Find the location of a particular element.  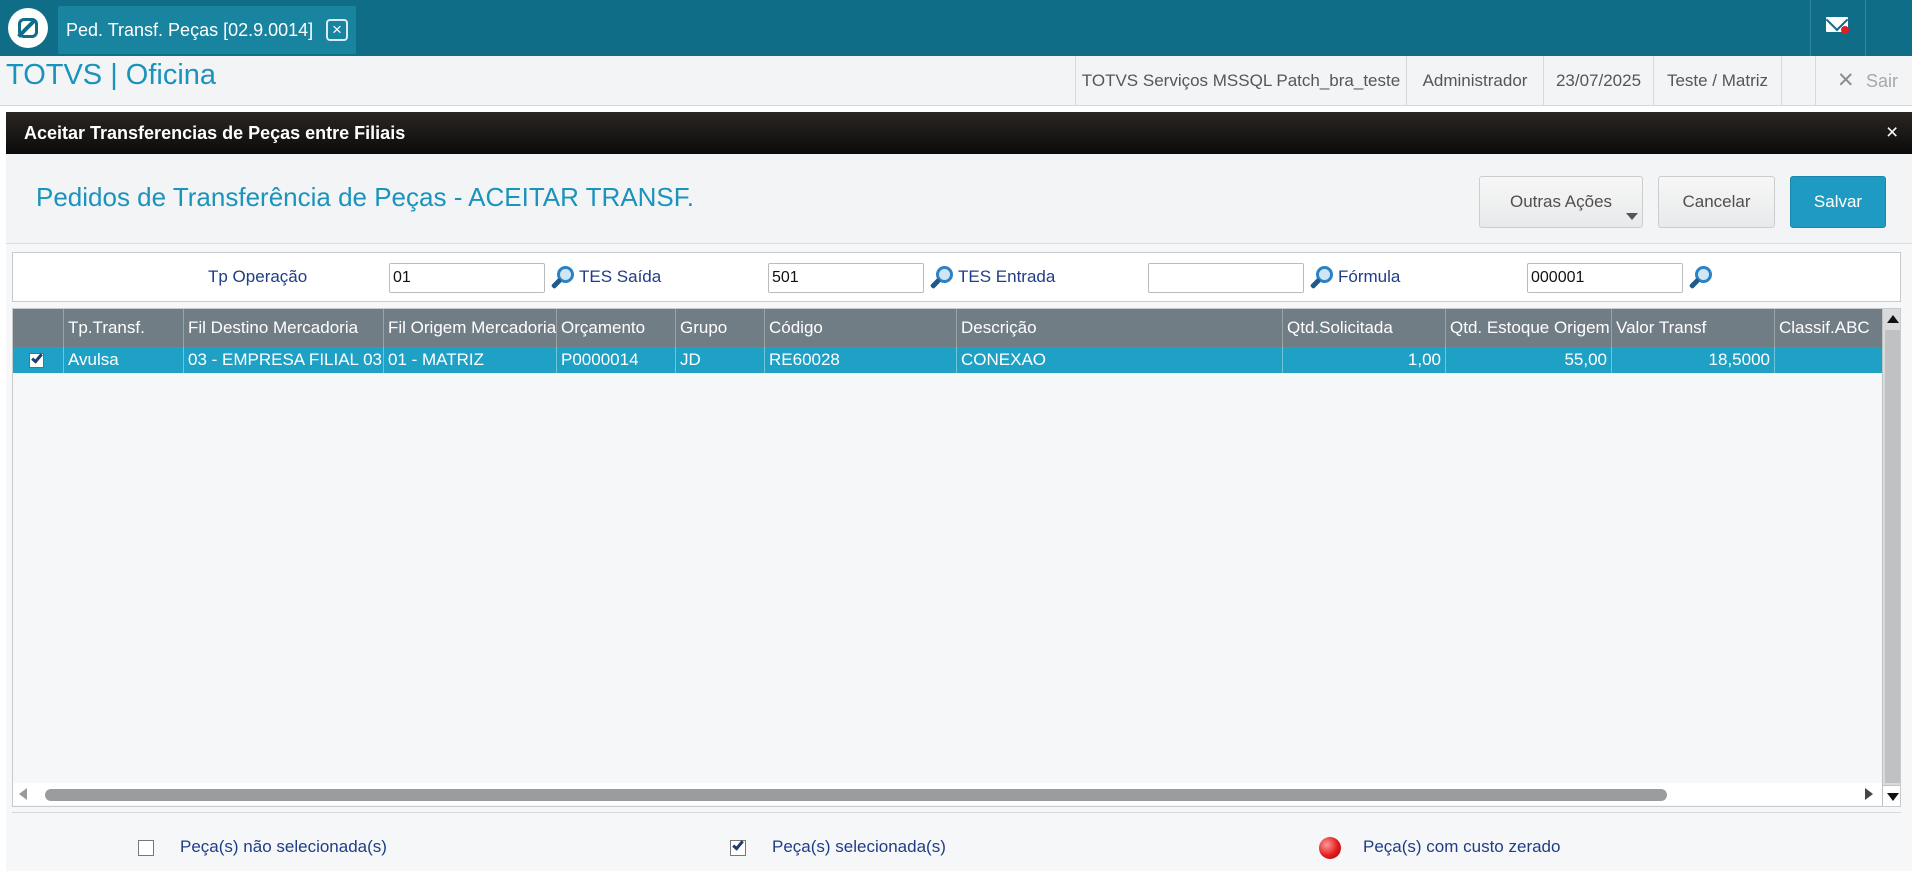

date-info: 23/07/2025 is located at coordinates (1598, 81).